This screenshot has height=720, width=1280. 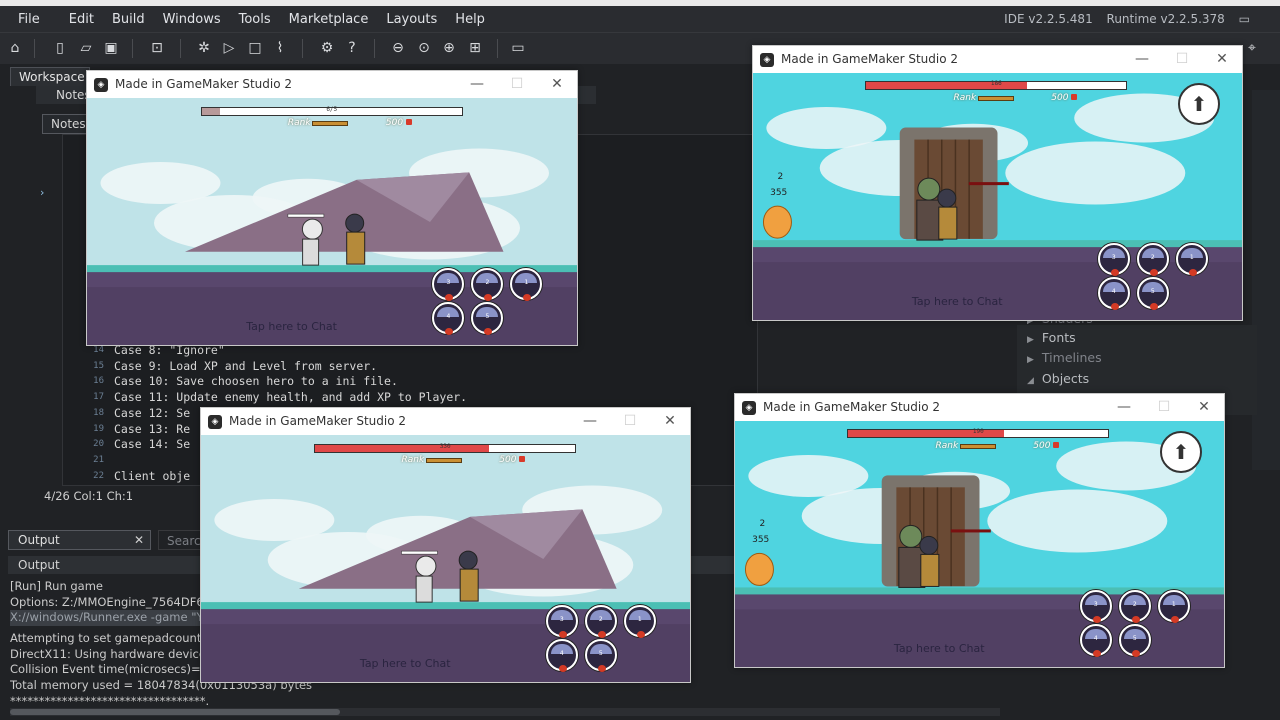 What do you see at coordinates (280, 48) in the screenshot?
I see `clean-icon: ⌇` at bounding box center [280, 48].